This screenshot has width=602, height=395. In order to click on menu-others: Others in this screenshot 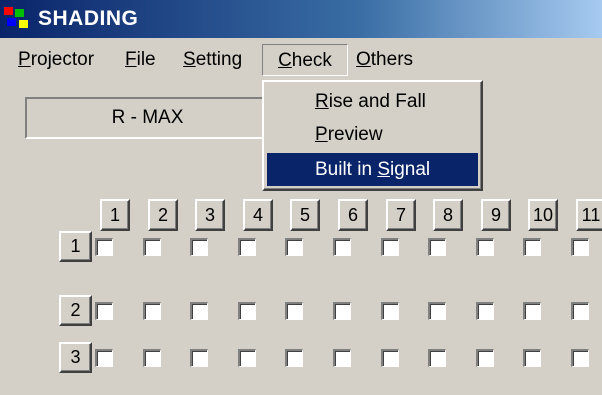, I will do `click(384, 60)`.